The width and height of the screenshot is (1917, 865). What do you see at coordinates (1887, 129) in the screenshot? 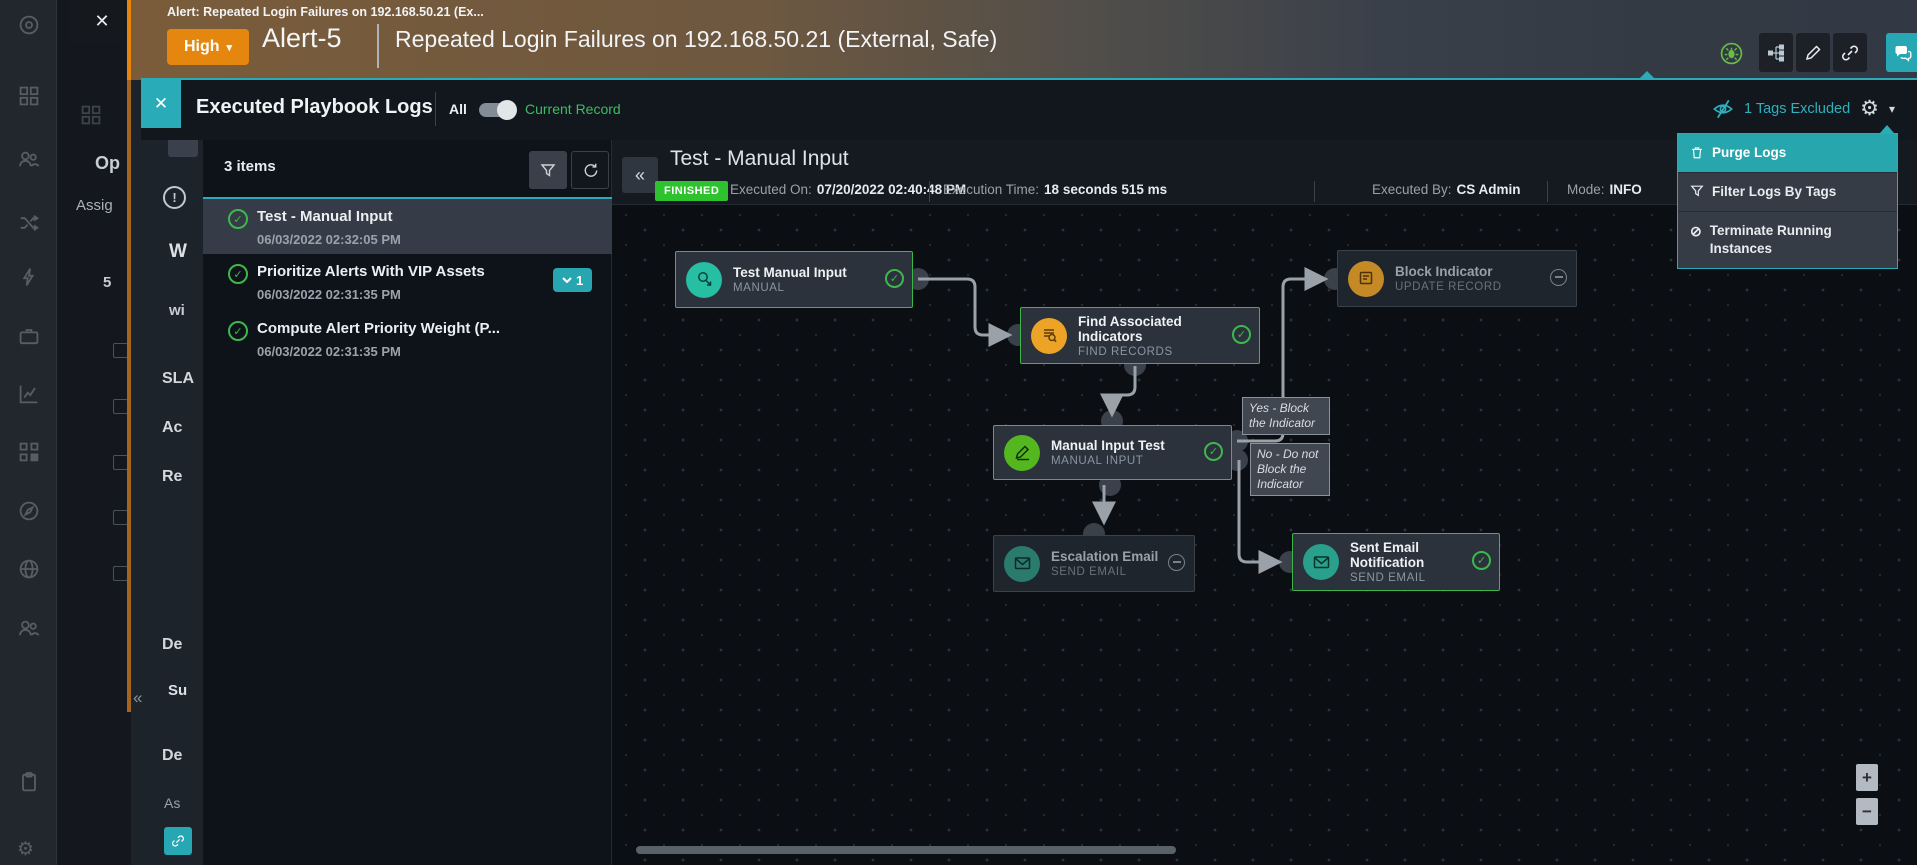
I see `dropdown-pointer` at bounding box center [1887, 129].